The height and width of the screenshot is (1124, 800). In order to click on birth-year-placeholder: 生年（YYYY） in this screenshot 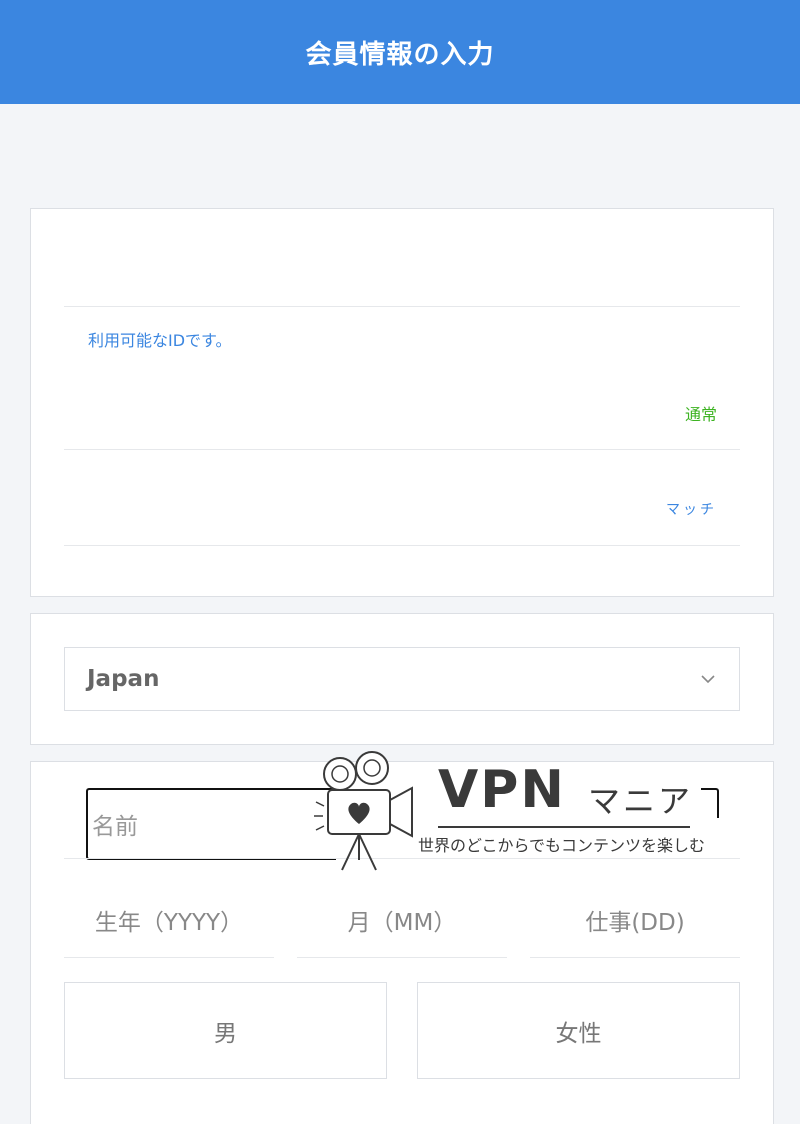, I will do `click(169, 922)`.